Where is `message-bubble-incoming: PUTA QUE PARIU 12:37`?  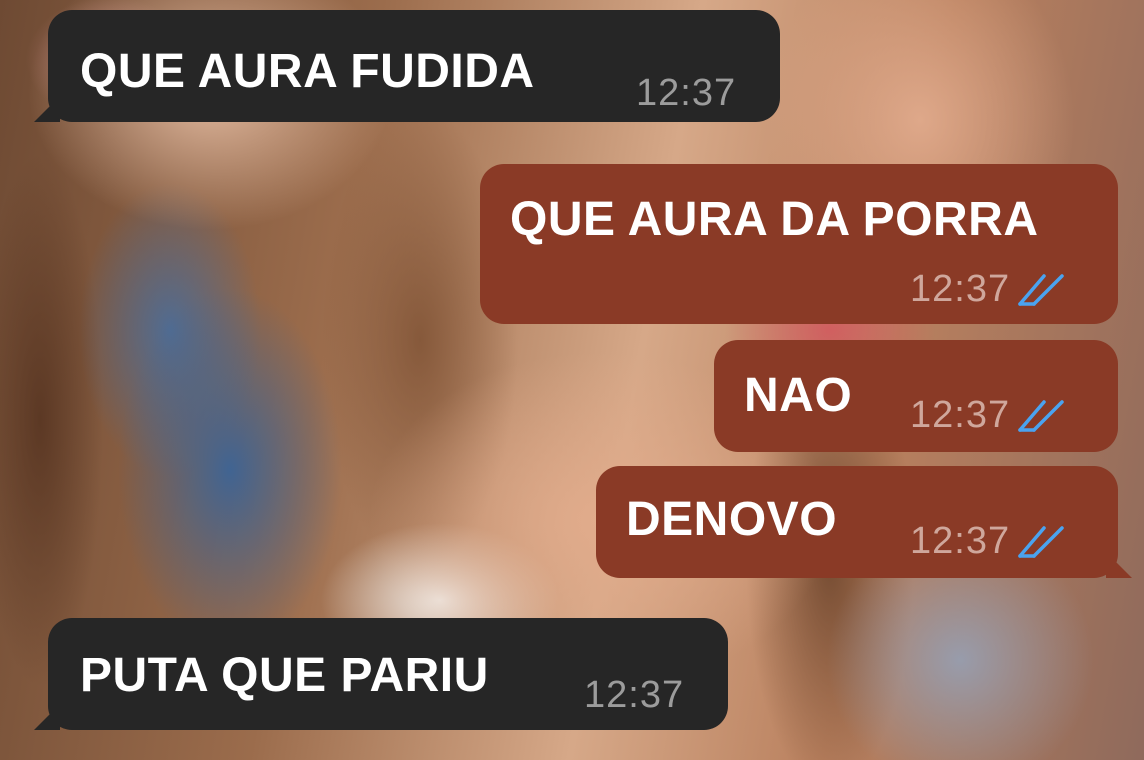
message-bubble-incoming: PUTA QUE PARIU 12:37 is located at coordinates (381, 674).